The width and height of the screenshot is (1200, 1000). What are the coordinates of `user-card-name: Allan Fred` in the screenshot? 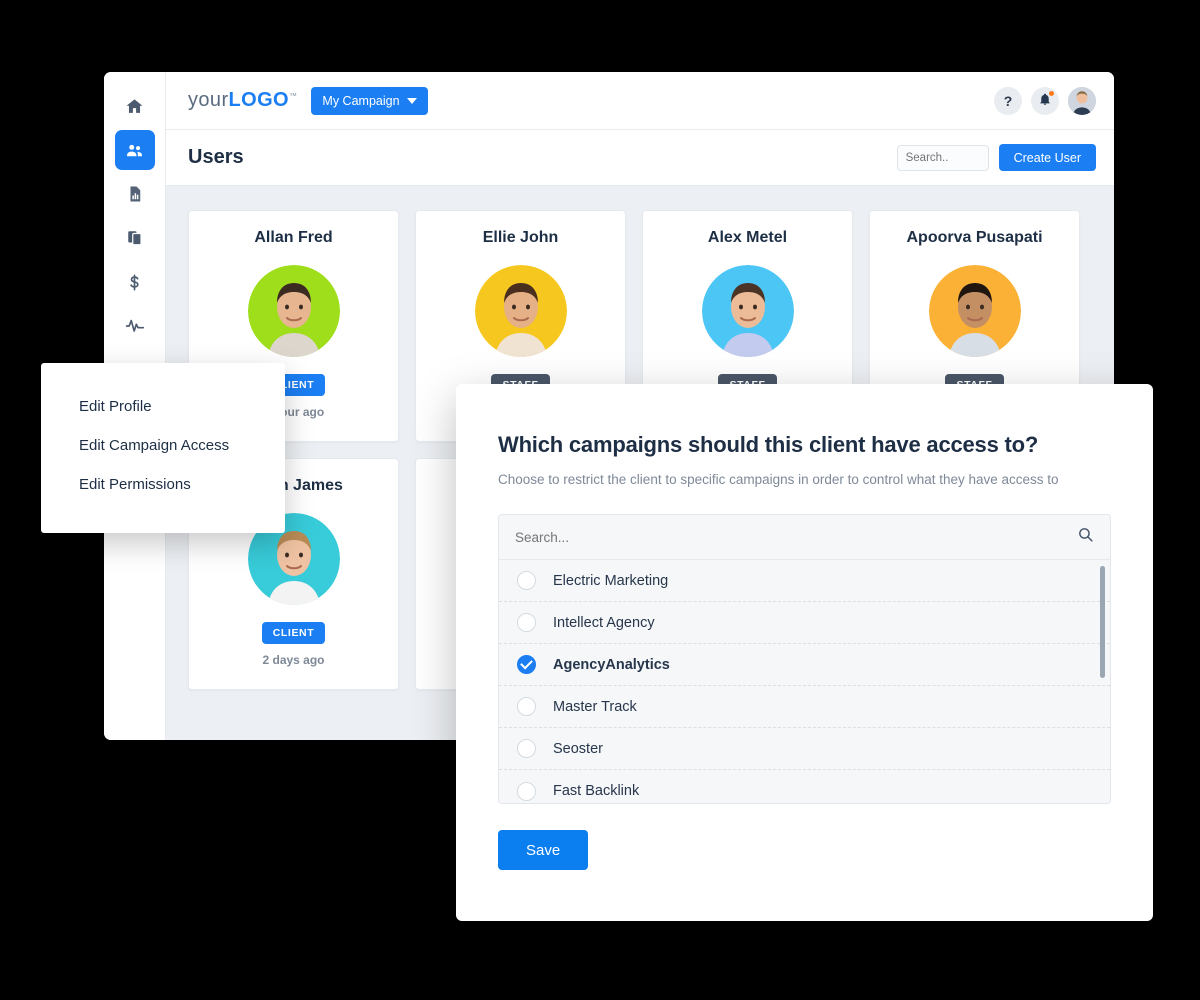 It's located at (293, 237).